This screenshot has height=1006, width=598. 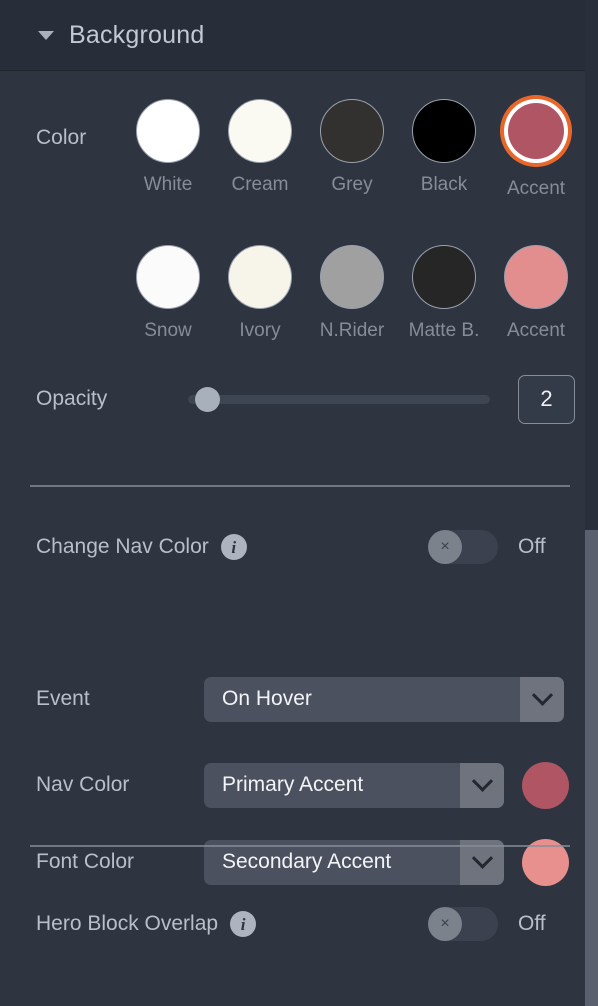 I want to click on swatch-white: White, so click(x=168, y=135).